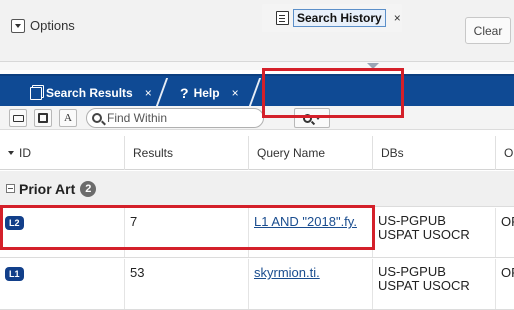  What do you see at coordinates (153, 153) in the screenshot?
I see `column-label: Results` at bounding box center [153, 153].